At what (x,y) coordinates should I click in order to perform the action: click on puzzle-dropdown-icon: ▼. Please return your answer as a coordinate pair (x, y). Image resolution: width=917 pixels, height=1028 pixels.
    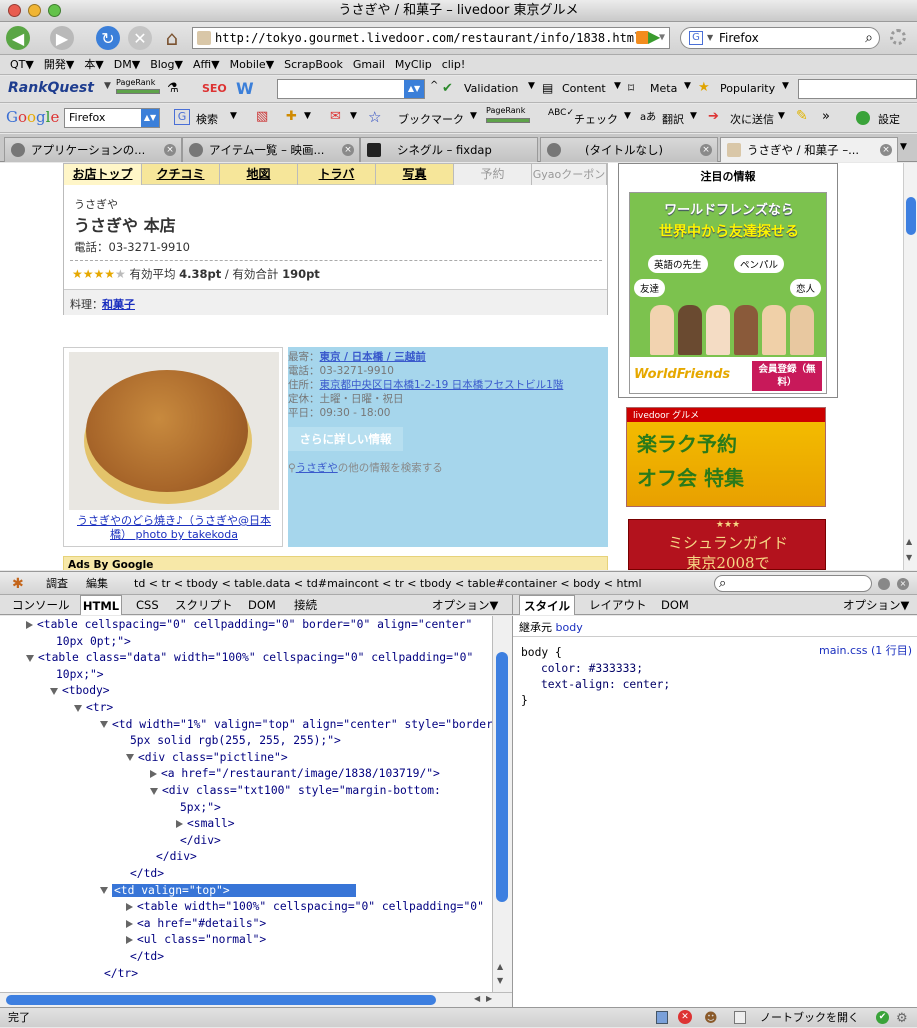
    Looking at the image, I should click on (307, 116).